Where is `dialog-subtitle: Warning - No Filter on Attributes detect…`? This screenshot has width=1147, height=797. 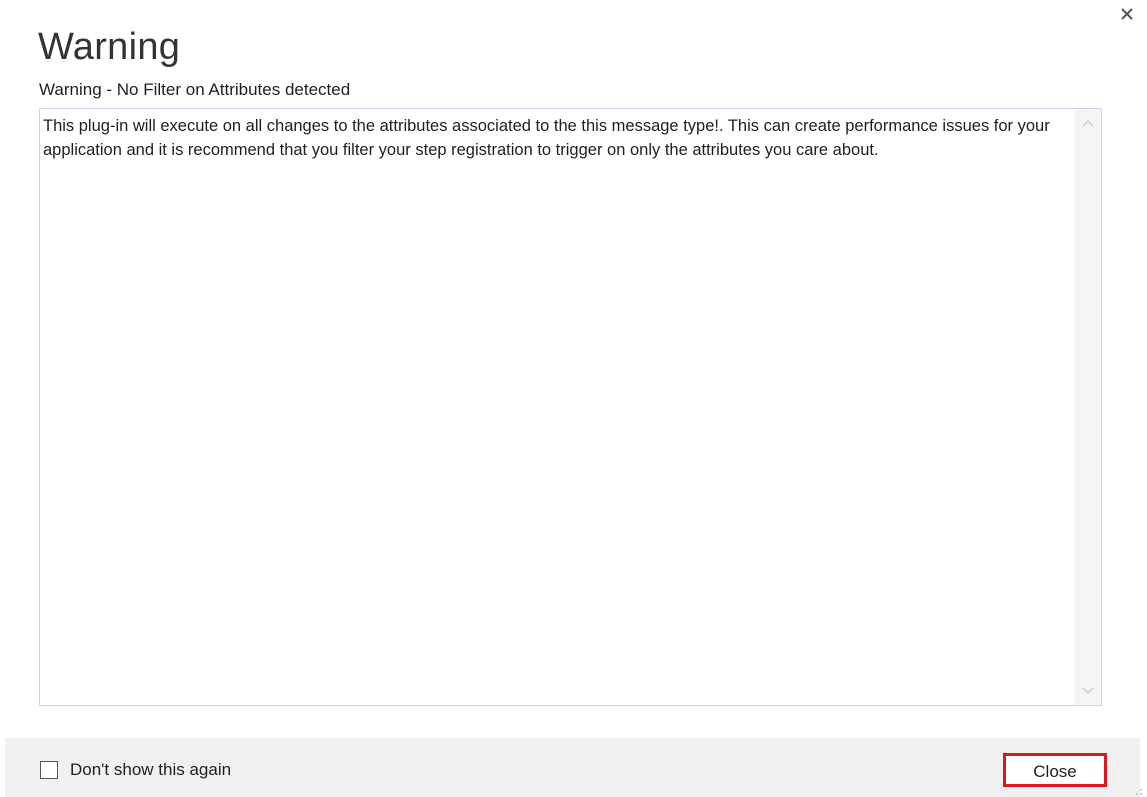 dialog-subtitle: Warning - No Filter on Attributes detect… is located at coordinates (195, 89).